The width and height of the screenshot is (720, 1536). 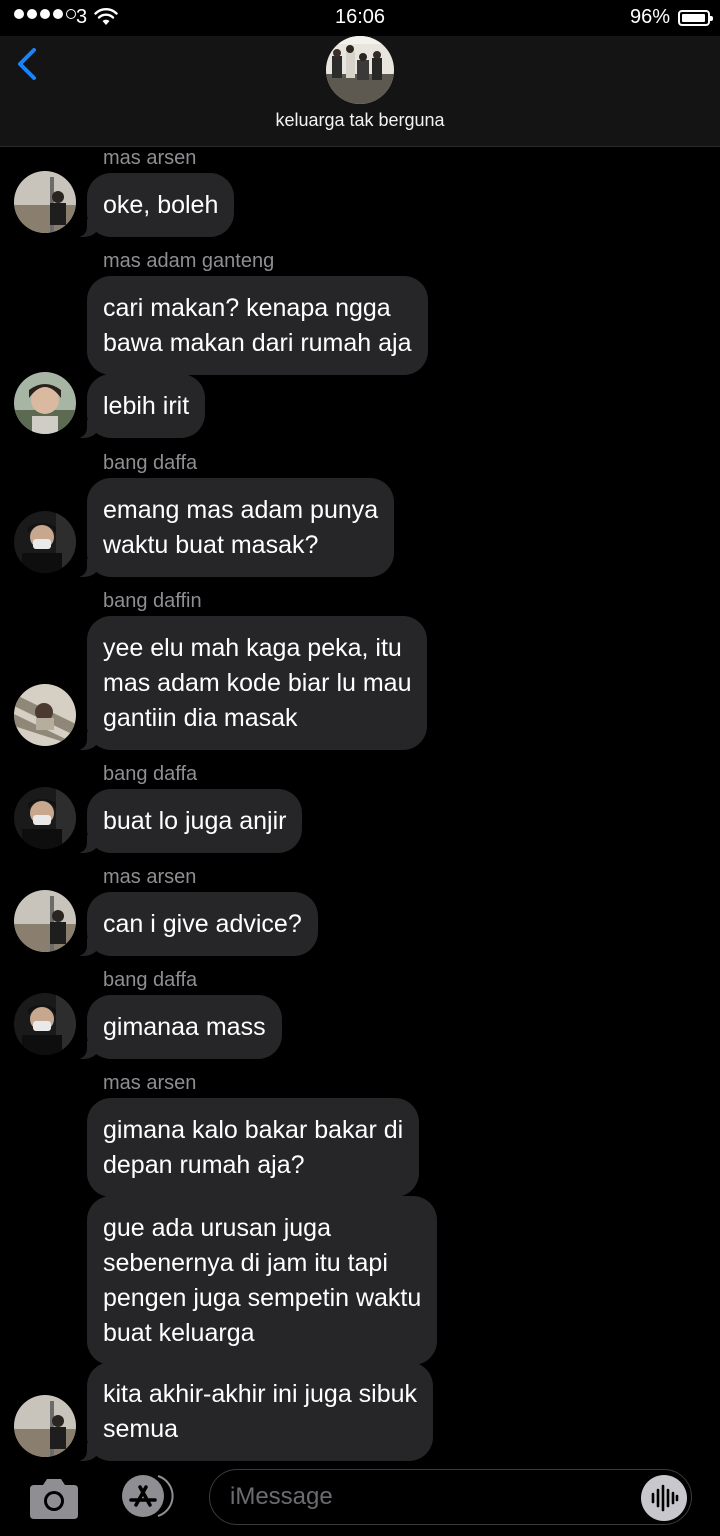 What do you see at coordinates (179, 1027) in the screenshot?
I see `message-bubble: gimanaa mass` at bounding box center [179, 1027].